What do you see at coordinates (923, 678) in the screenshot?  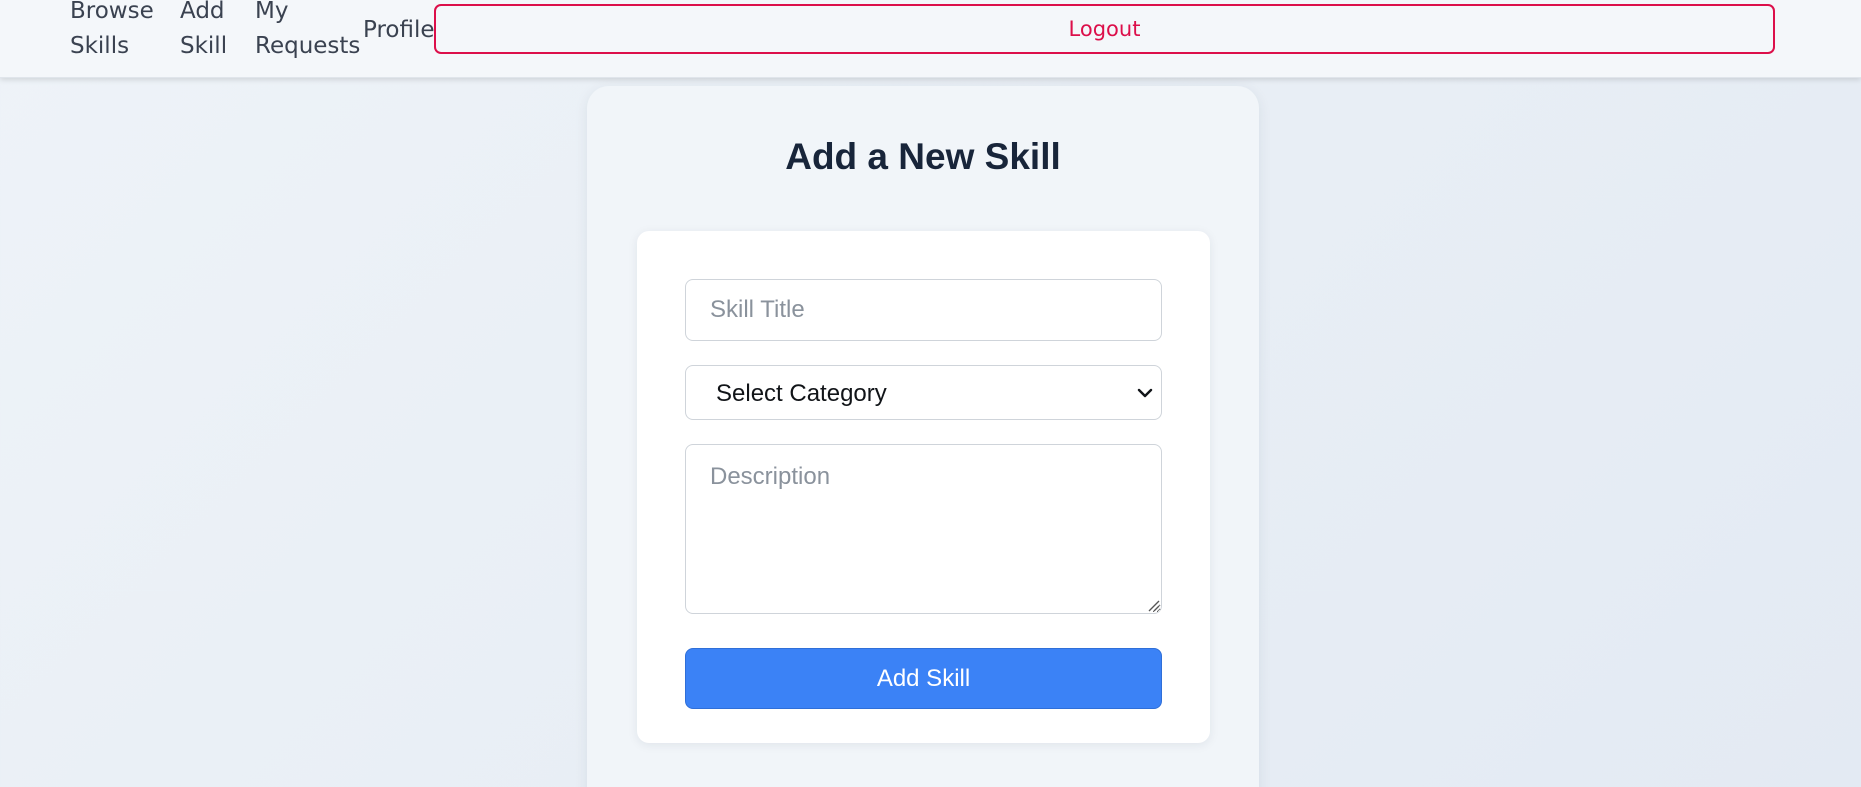 I see `add-skill-submit-button: Add Skill` at bounding box center [923, 678].